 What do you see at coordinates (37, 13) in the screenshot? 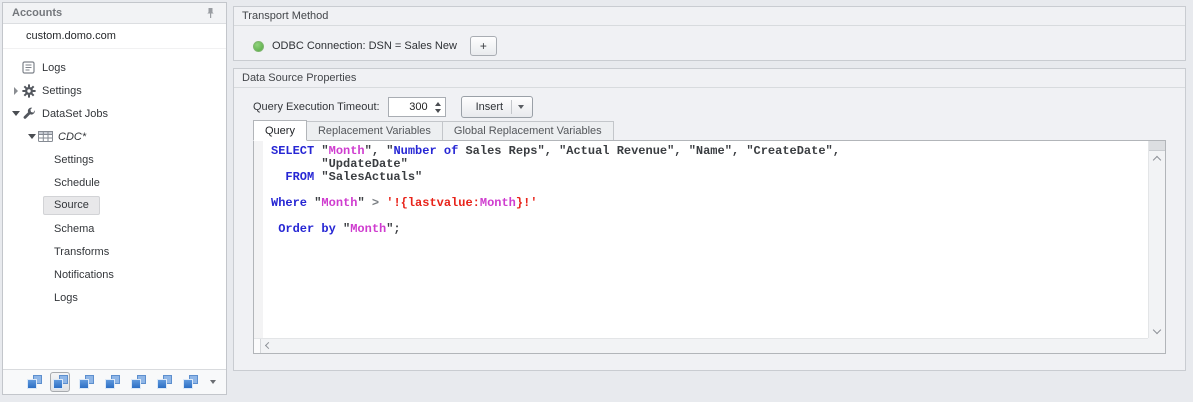
I see `panel-title: Accounts` at bounding box center [37, 13].